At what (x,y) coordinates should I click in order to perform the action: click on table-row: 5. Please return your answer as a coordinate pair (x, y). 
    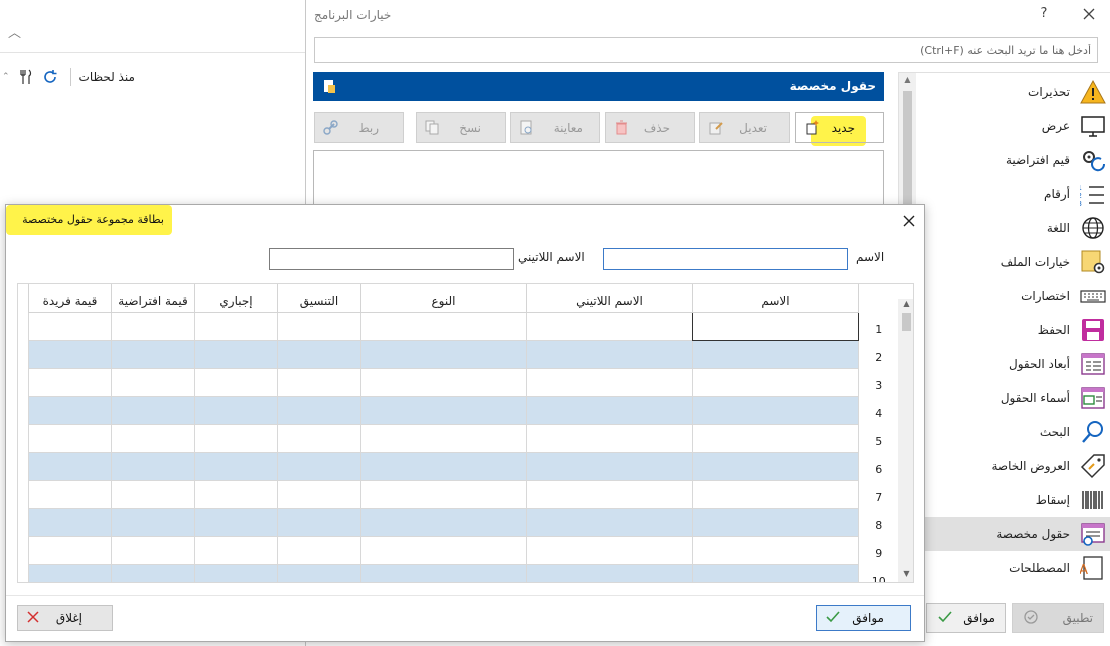
    Looking at the image, I should click on (463, 438).